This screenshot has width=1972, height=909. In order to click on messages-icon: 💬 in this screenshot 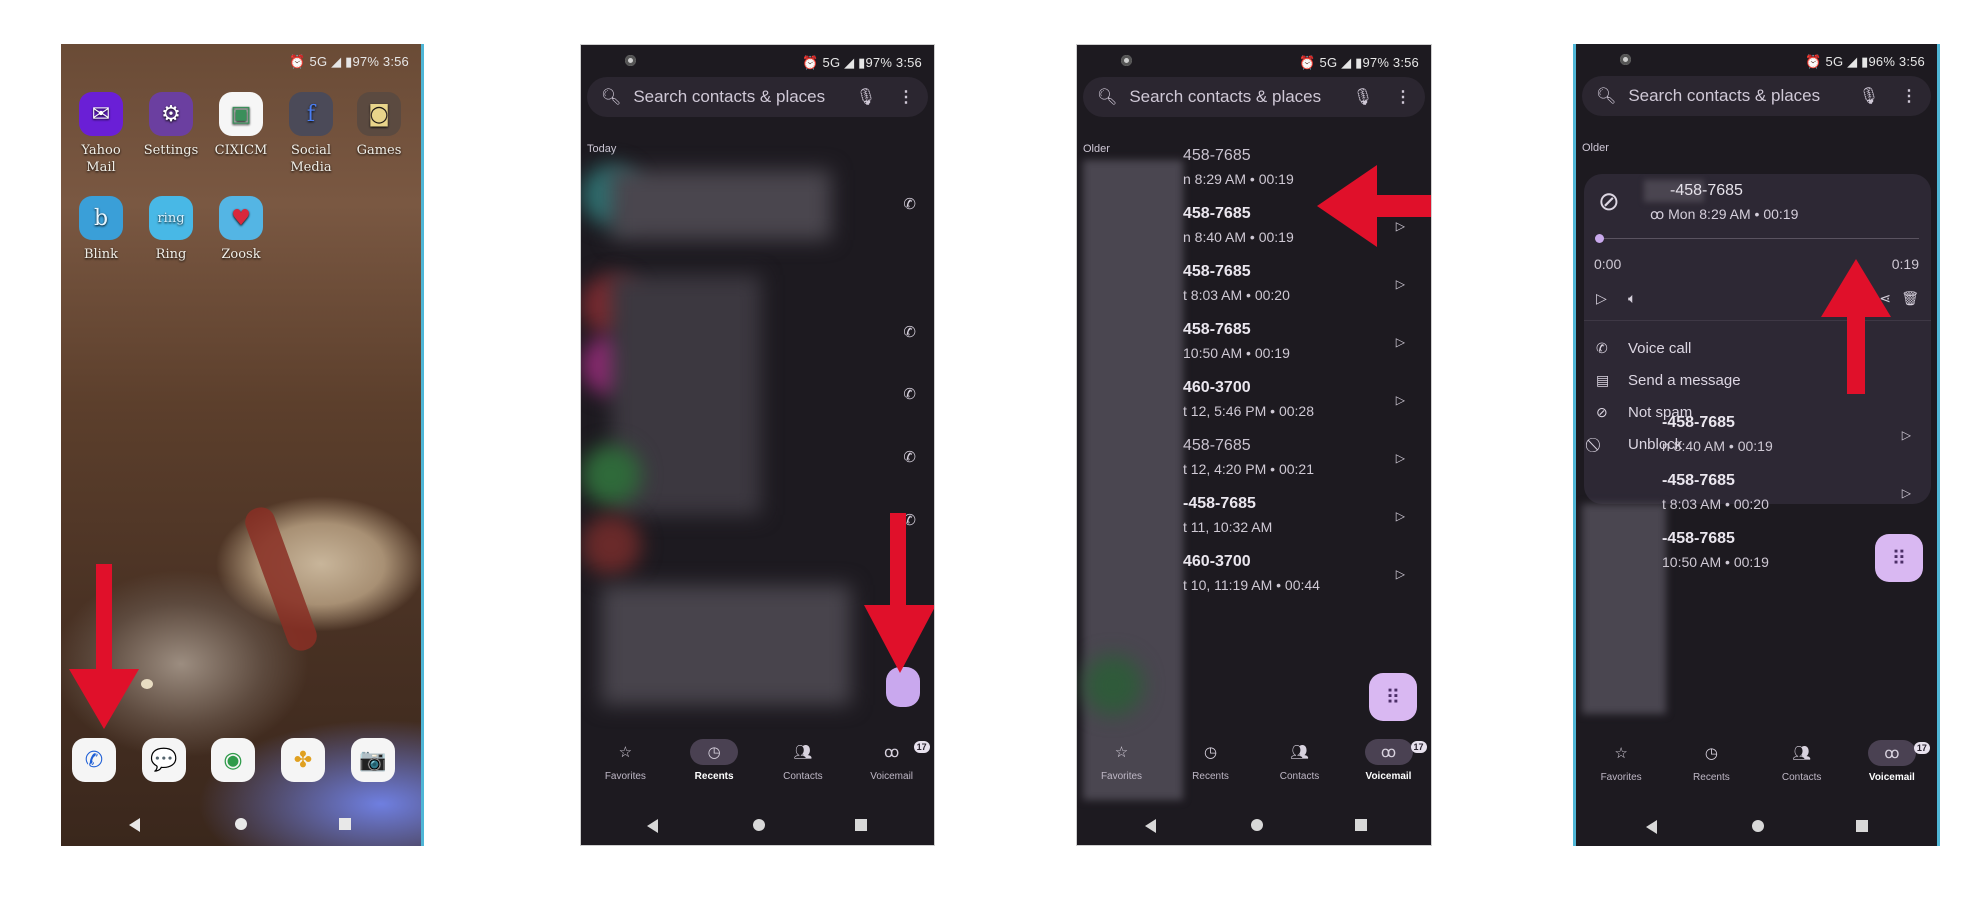, I will do `click(164, 760)`.